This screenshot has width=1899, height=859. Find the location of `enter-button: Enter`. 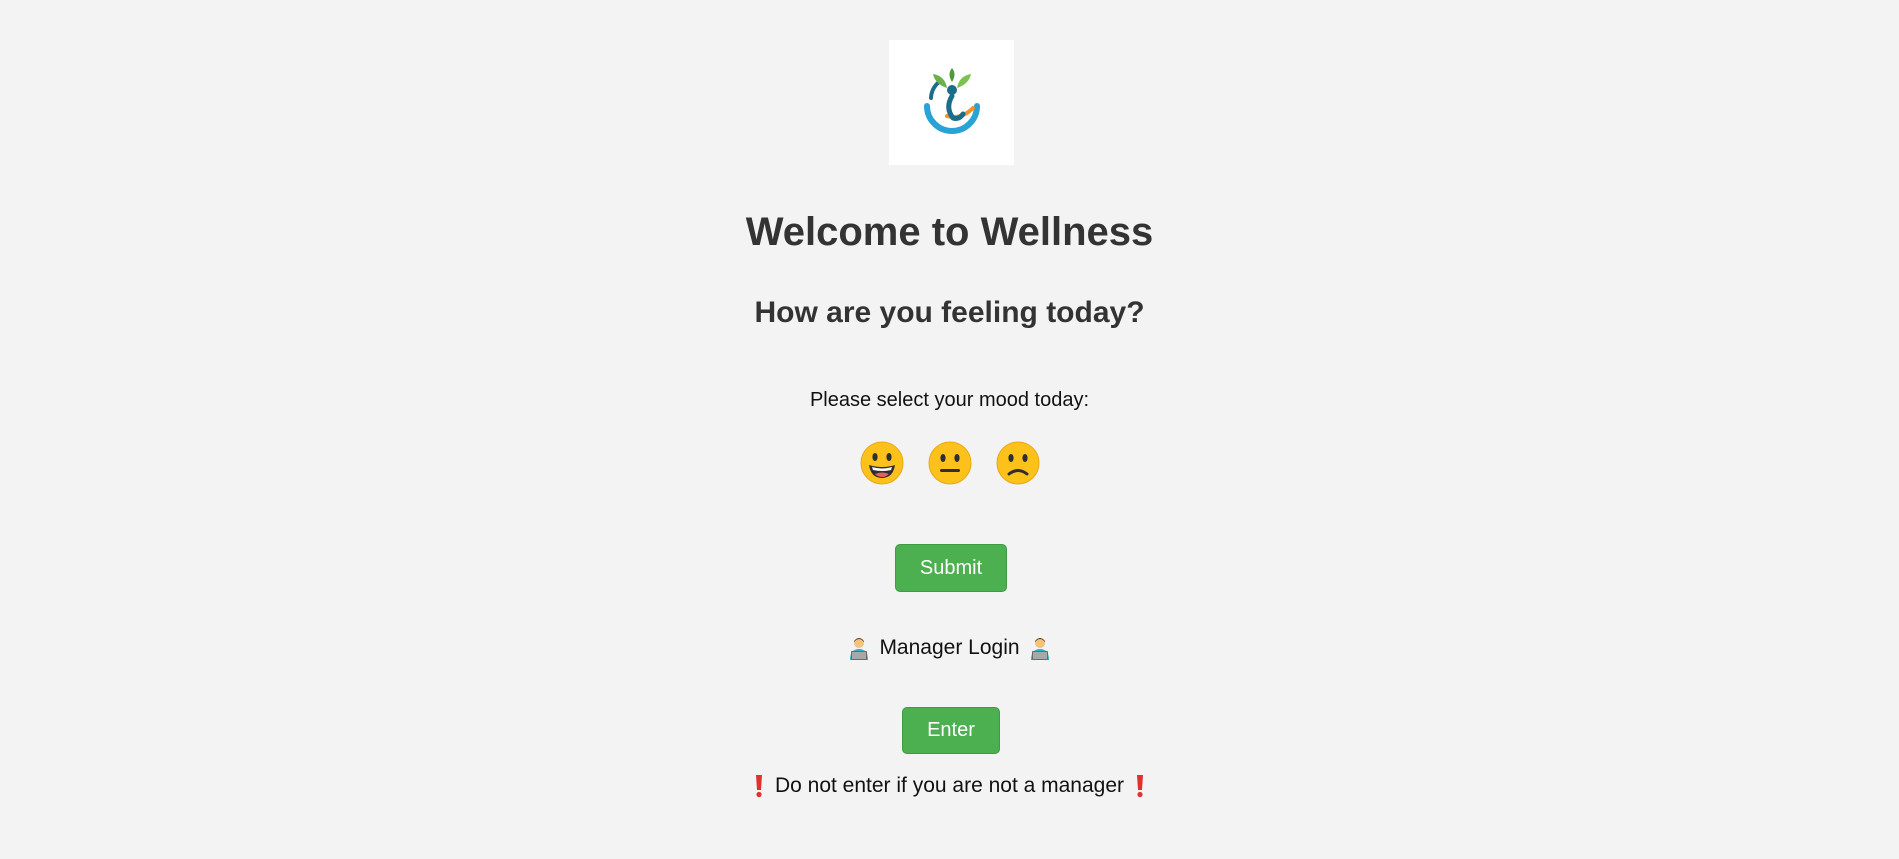

enter-button: Enter is located at coordinates (951, 730).